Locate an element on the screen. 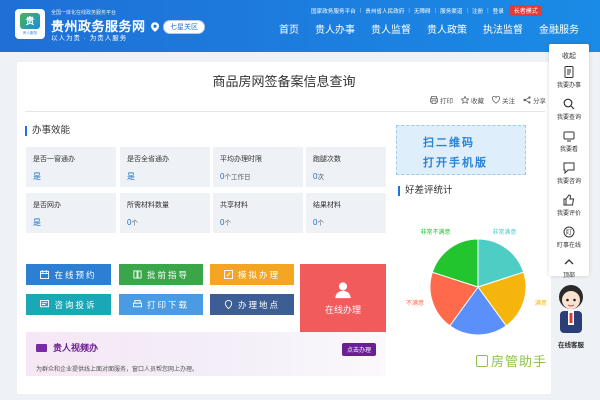 The image size is (600, 400). online-service-agent: 在线客服 is located at coordinates (571, 315).